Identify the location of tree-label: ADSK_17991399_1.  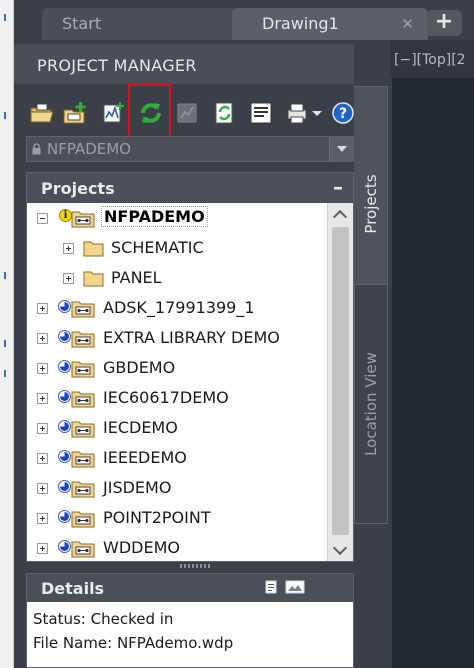
(179, 307).